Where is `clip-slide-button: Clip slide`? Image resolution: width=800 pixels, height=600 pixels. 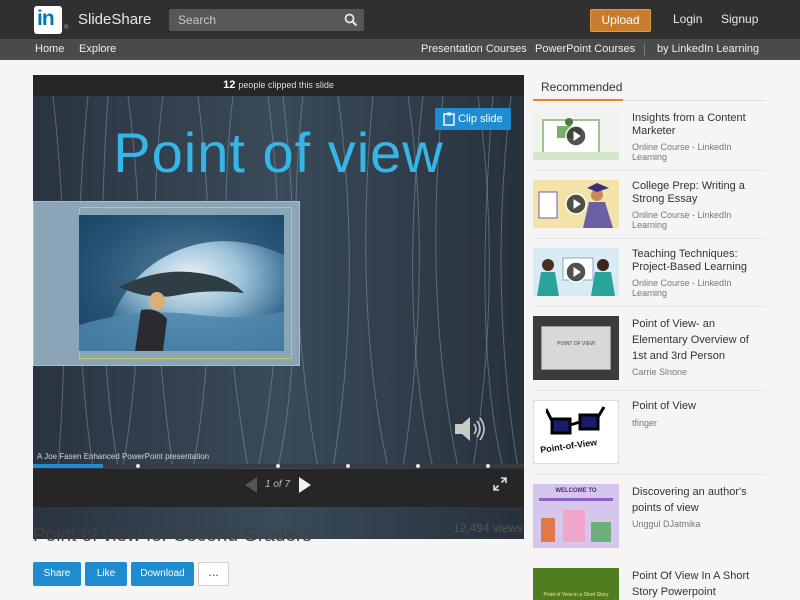 clip-slide-button: Clip slide is located at coordinates (473, 119).